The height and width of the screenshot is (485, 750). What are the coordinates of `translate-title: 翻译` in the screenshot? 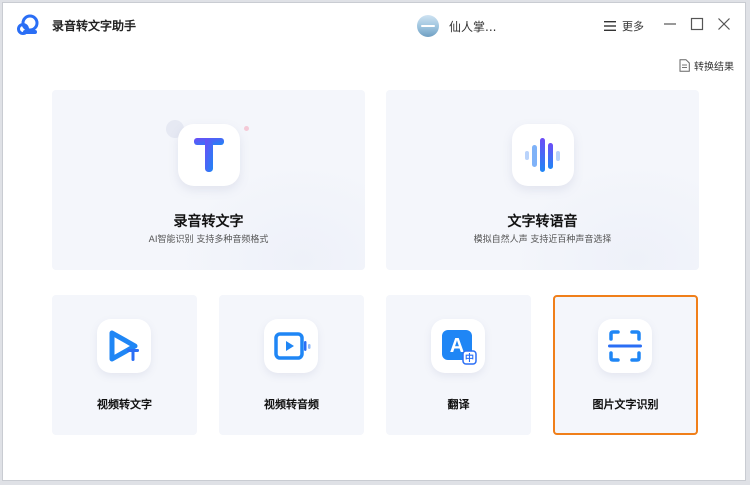 It's located at (458, 404).